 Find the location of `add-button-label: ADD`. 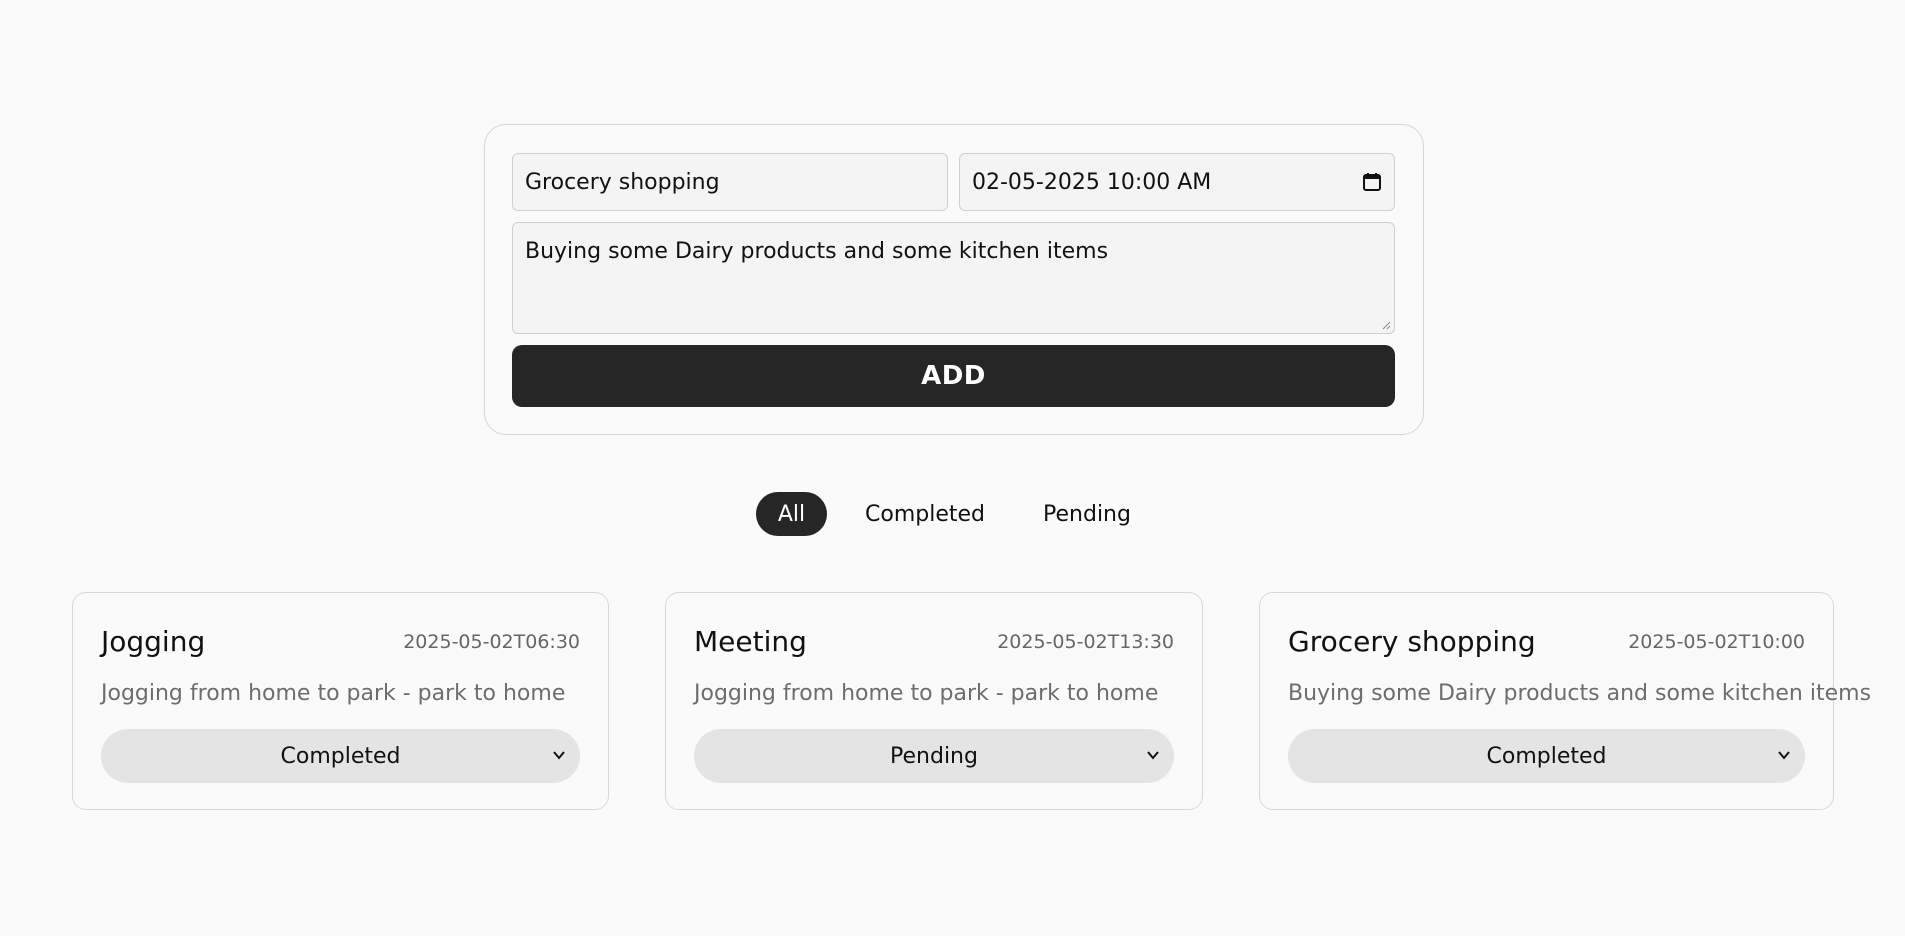

add-button-label: ADD is located at coordinates (953, 376).